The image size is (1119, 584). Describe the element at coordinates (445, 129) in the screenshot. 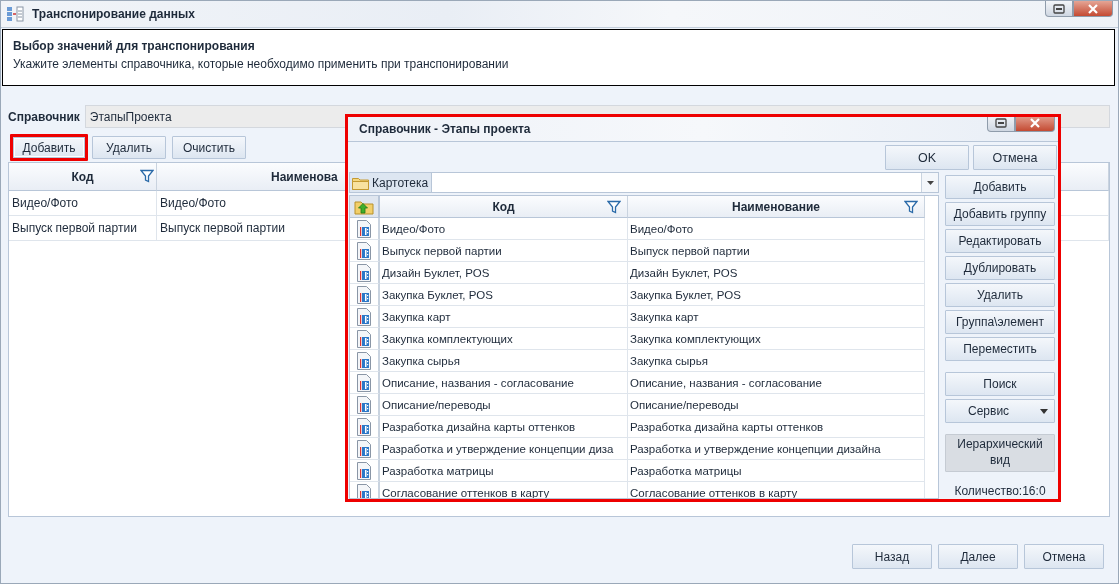

I see `dialog-title: Справочник - Этапы проекта` at that location.